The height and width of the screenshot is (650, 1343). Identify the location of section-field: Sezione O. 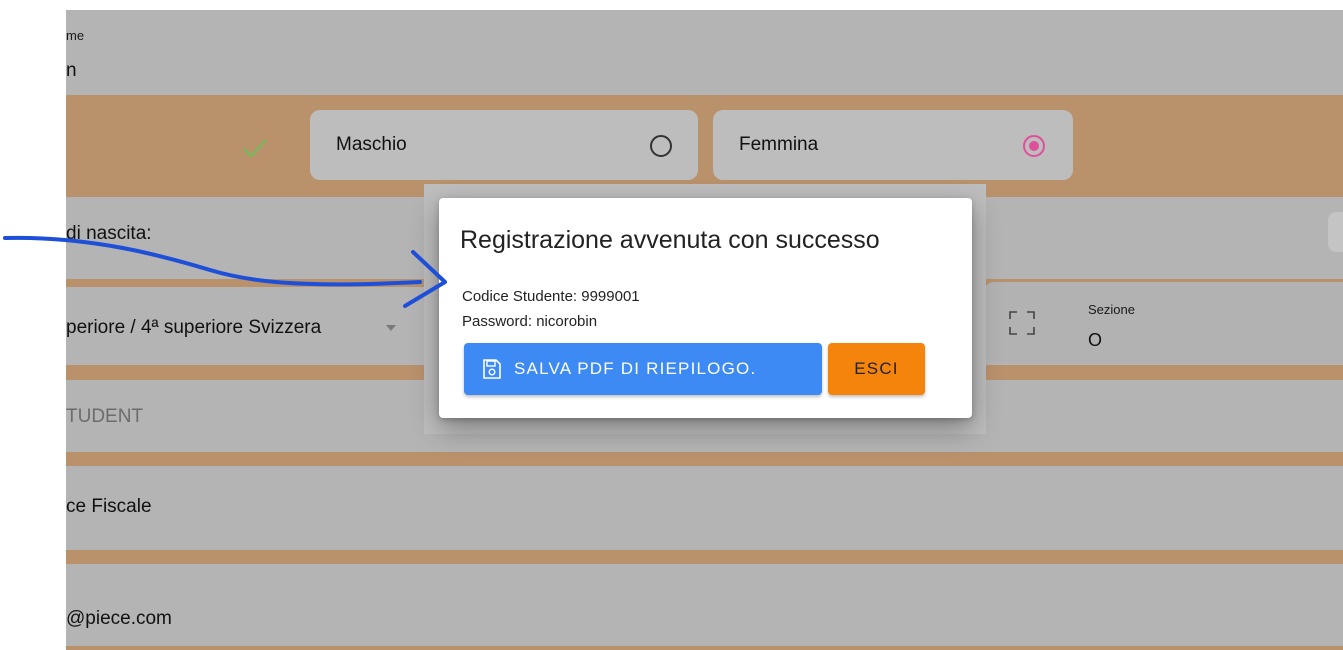
(1163, 322).